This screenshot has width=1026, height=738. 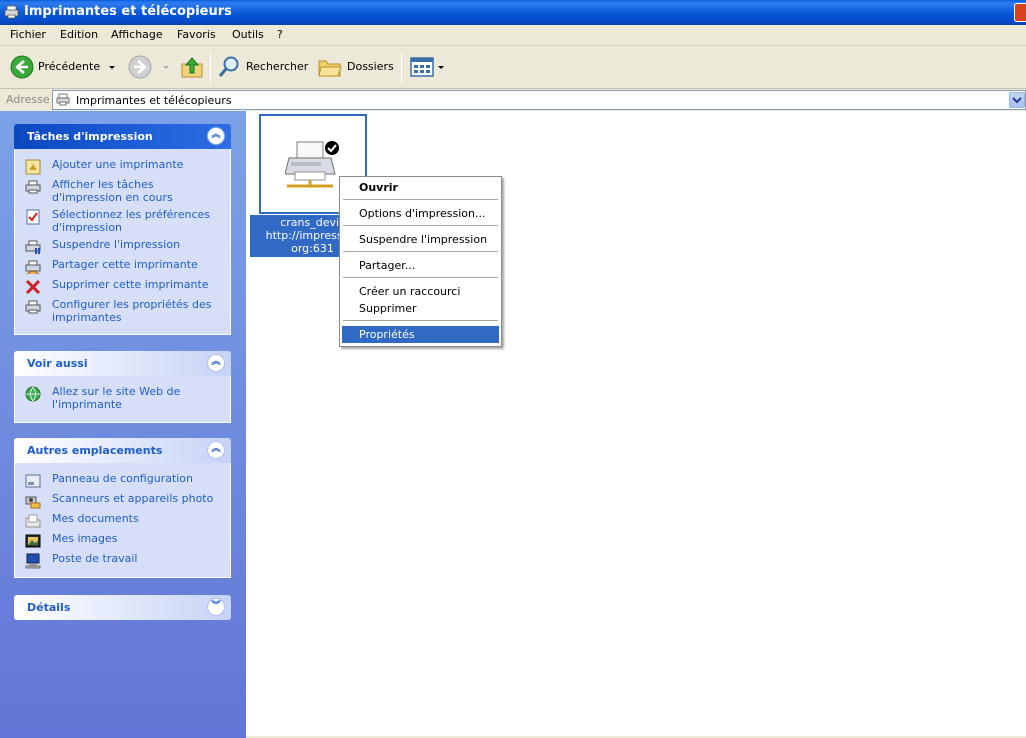 What do you see at coordinates (420, 239) in the screenshot?
I see `menu-item-pause-printing: Suspendre l'impression` at bounding box center [420, 239].